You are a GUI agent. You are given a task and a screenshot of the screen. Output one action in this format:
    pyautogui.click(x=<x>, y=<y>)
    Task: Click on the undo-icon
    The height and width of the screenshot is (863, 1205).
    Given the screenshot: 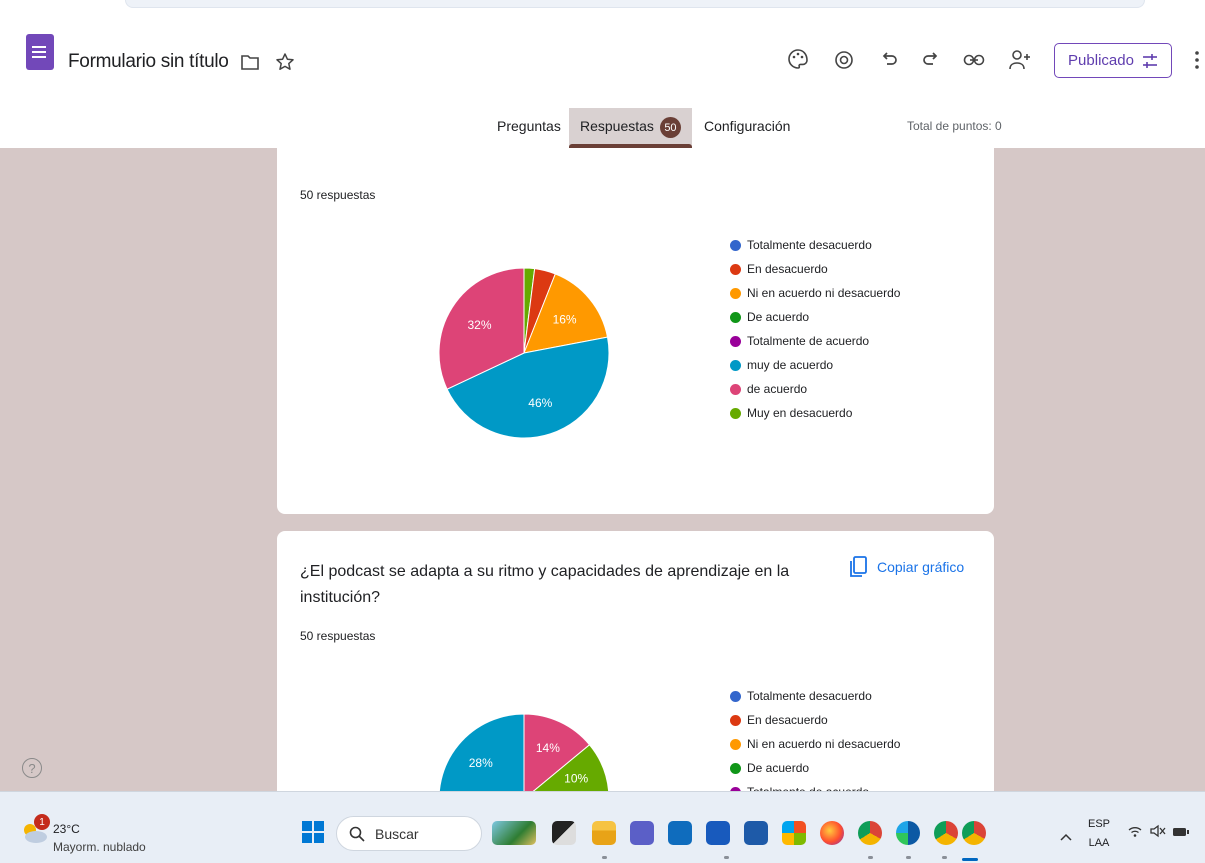 What is the action you would take?
    pyautogui.click(x=889, y=60)
    